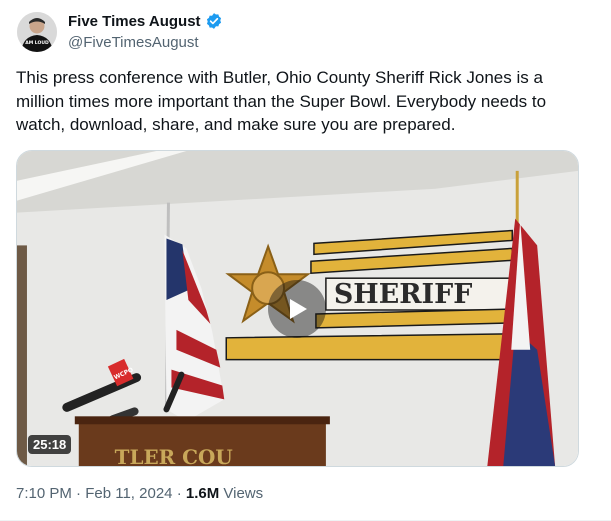 Image resolution: width=611 pixels, height=521 pixels. Describe the element at coordinates (128, 493) in the screenshot. I see `post-date: Feb 11, 2024` at that location.